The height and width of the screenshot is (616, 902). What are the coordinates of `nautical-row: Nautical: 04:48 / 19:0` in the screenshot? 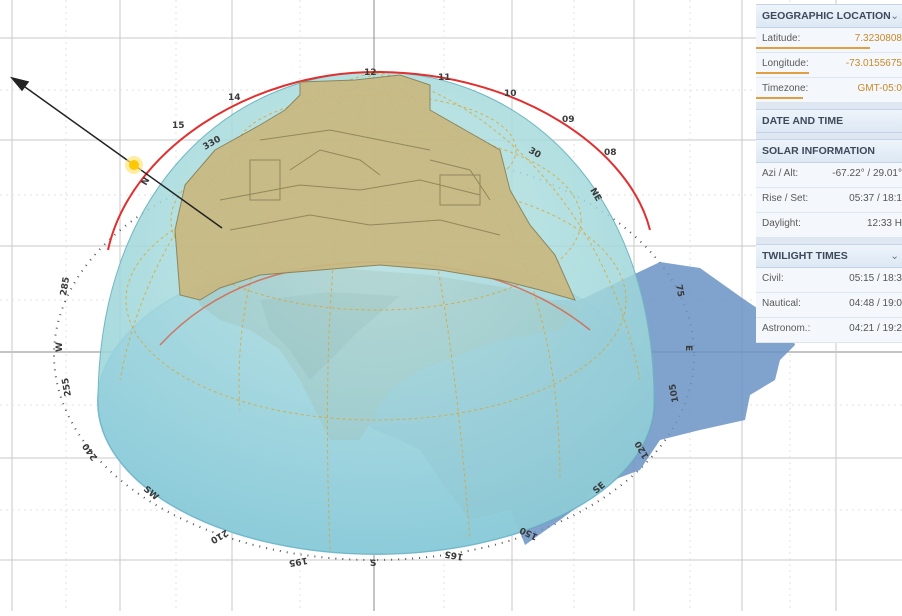 It's located at (829, 305).